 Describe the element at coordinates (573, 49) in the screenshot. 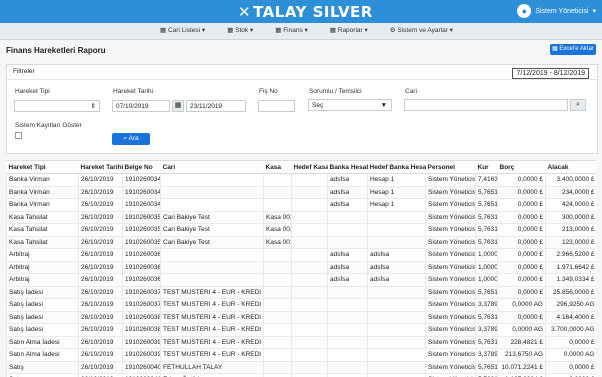

I see `excel-export-button: ▦ Excel'e Aktar` at that location.